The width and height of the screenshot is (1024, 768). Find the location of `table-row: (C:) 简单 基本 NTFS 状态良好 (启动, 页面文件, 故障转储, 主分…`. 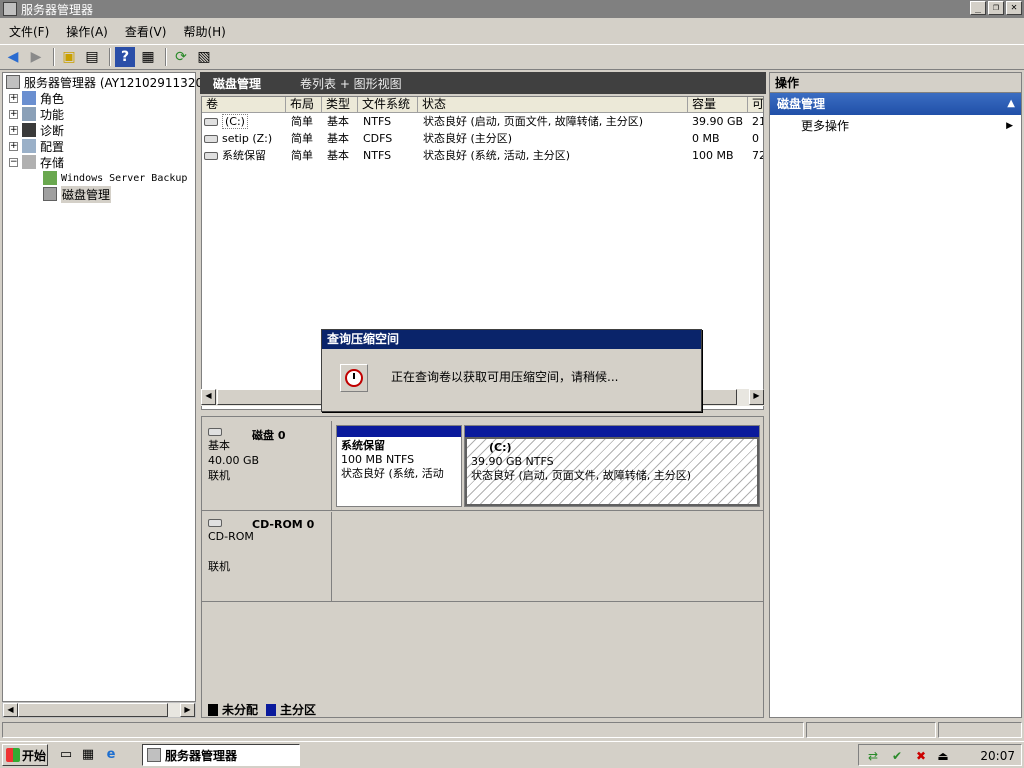

table-row: (C:) 简单 基本 NTFS 状态良好 (启动, 页面文件, 故障转储, 主分… is located at coordinates (482, 121).